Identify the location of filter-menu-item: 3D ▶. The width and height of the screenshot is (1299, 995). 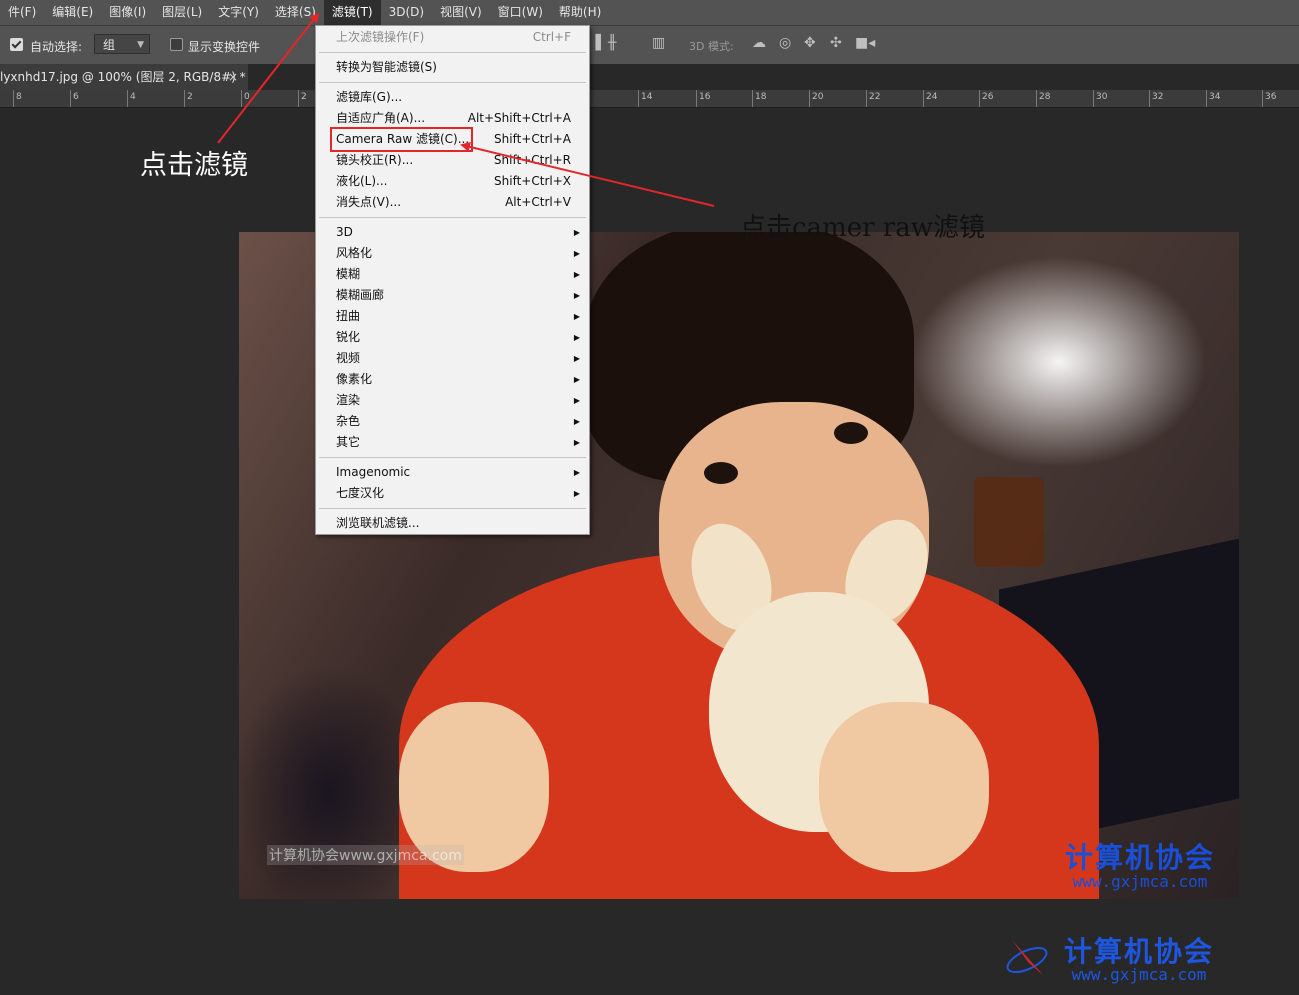
(452, 232).